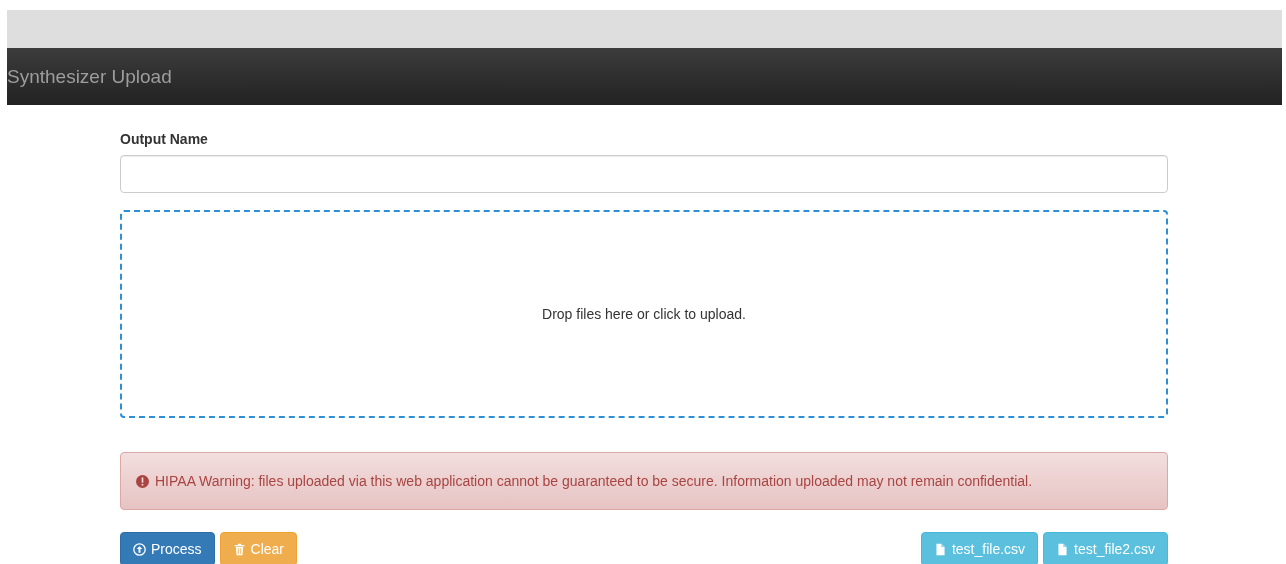  What do you see at coordinates (164, 139) in the screenshot?
I see `field-label: Output Name` at bounding box center [164, 139].